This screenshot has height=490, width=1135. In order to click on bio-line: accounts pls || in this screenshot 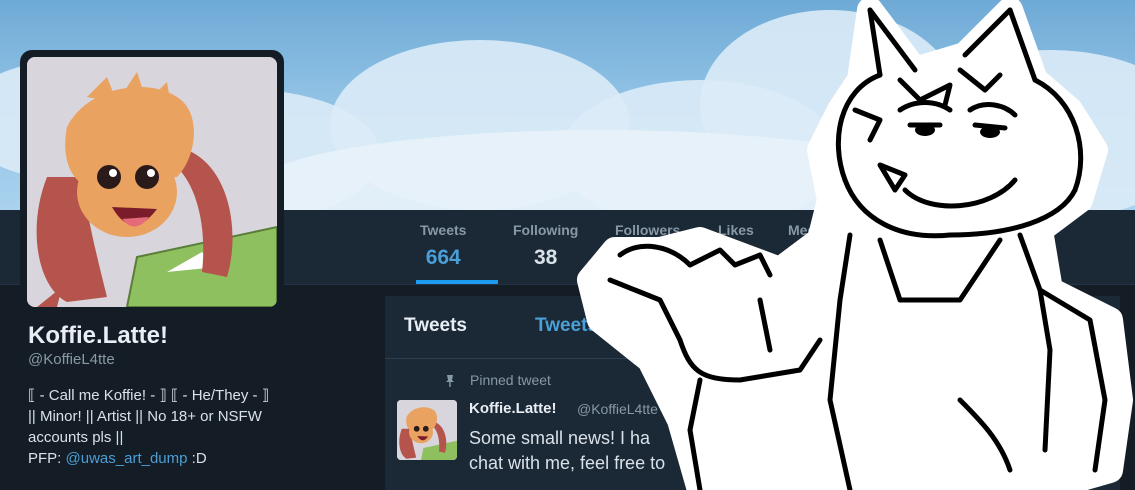, I will do `click(76, 437)`.